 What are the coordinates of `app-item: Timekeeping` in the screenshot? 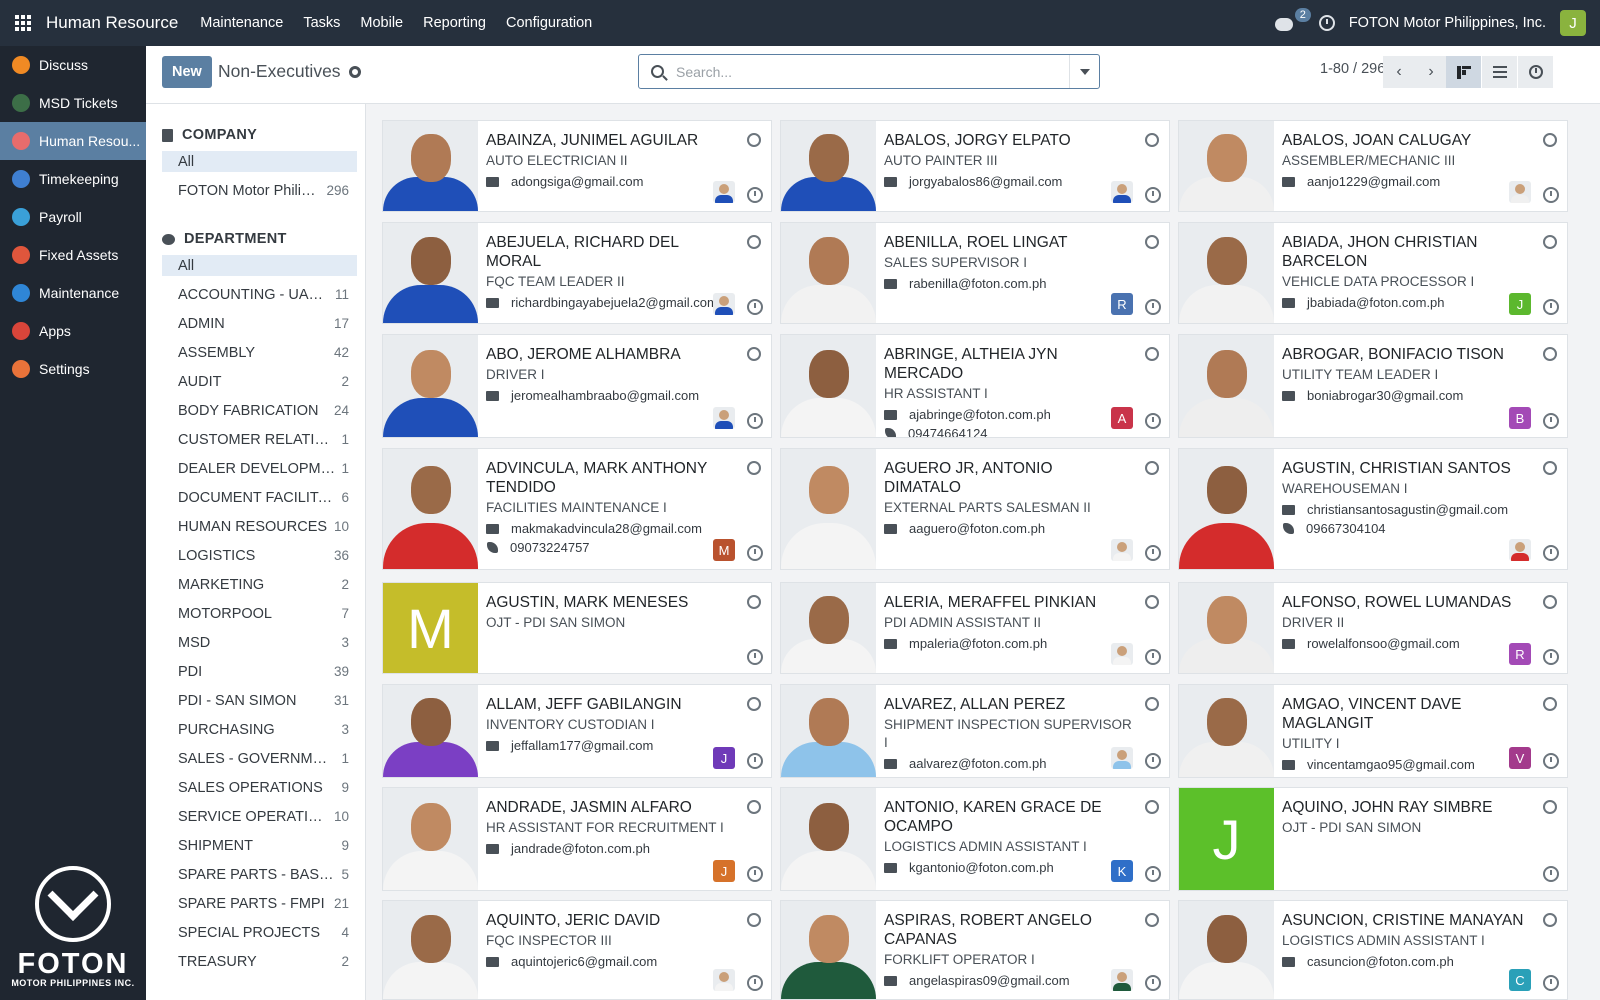 It's located at (73, 179).